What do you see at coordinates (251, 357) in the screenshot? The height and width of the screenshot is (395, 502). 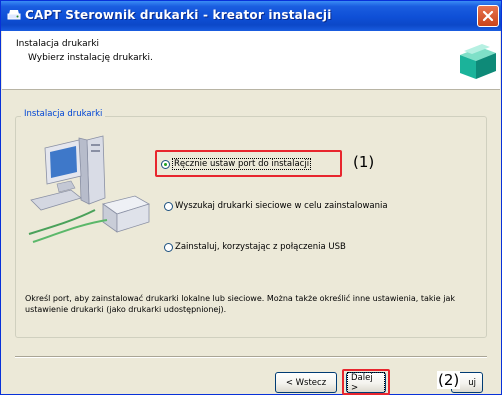 I see `footer-divider` at bounding box center [251, 357].